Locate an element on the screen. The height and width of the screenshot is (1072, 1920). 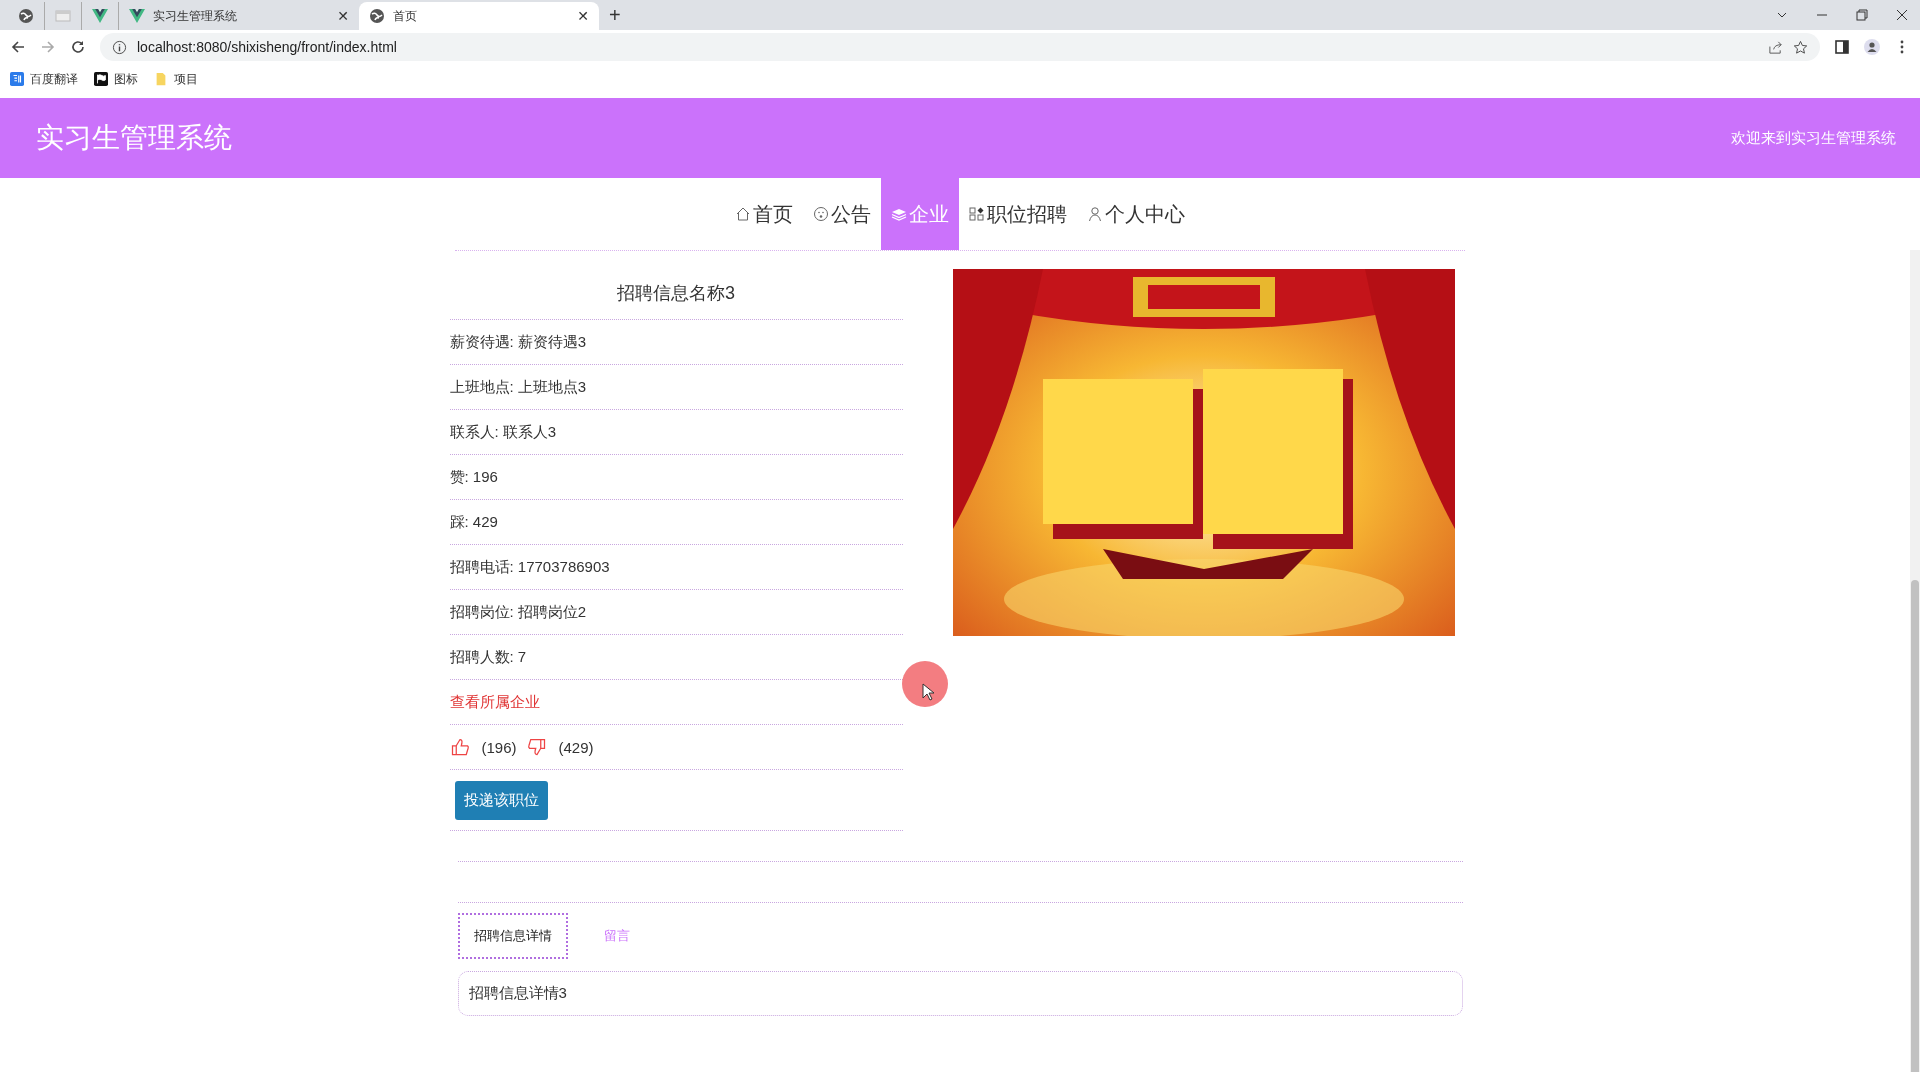
field-text: 联系人: 联系人3 is located at coordinates (503, 432).